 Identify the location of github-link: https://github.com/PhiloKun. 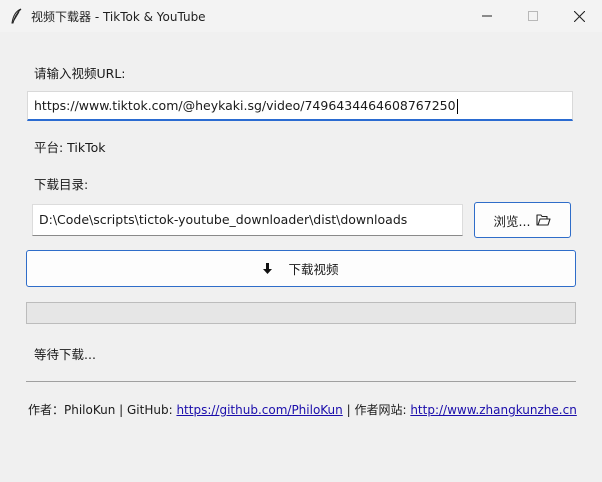
(259, 410).